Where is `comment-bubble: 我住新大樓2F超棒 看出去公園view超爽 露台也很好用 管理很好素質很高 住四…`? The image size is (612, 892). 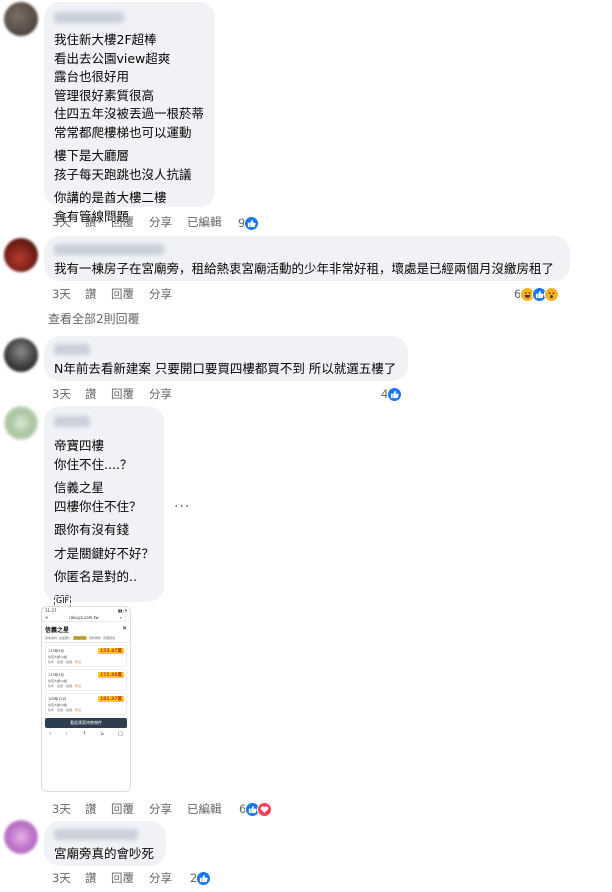 comment-bubble: 我住新大樓2F超棒 看出去公園view超爽 露台也很好用 管理很好素質很高 住四… is located at coordinates (129, 113).